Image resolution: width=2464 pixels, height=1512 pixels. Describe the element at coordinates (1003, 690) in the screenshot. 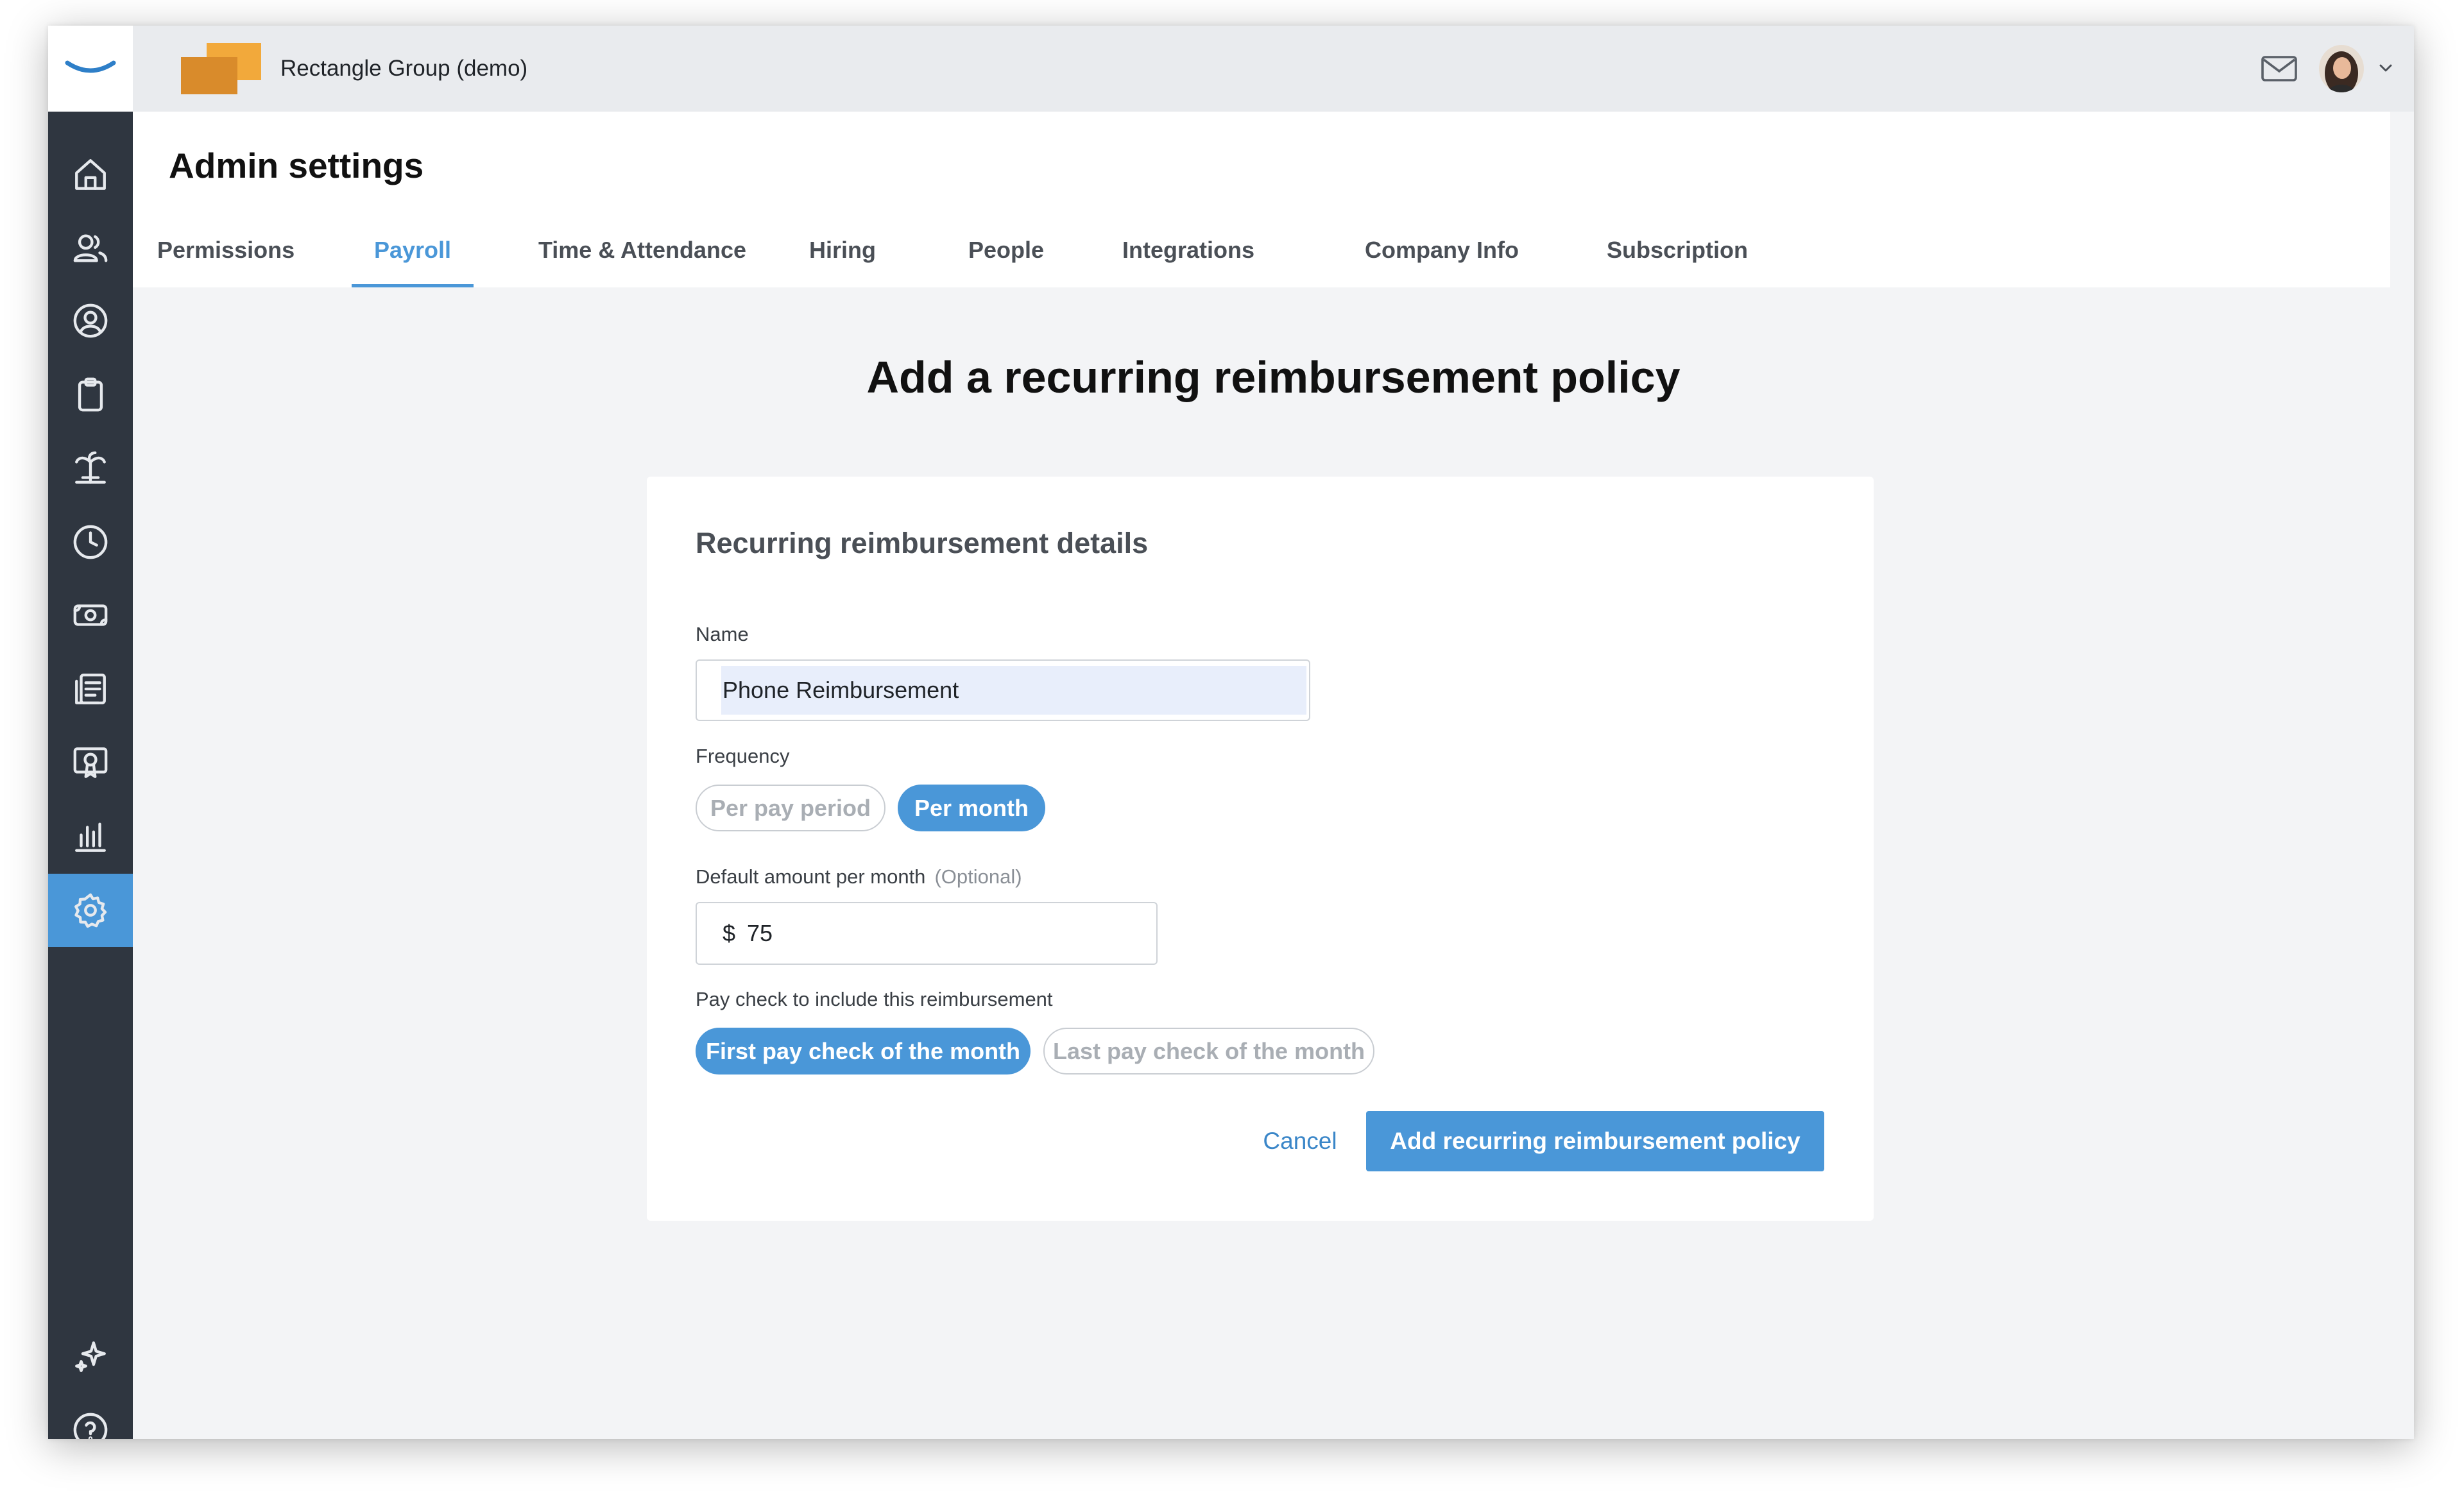

I see `name-field: Phone Reimbursement` at that location.